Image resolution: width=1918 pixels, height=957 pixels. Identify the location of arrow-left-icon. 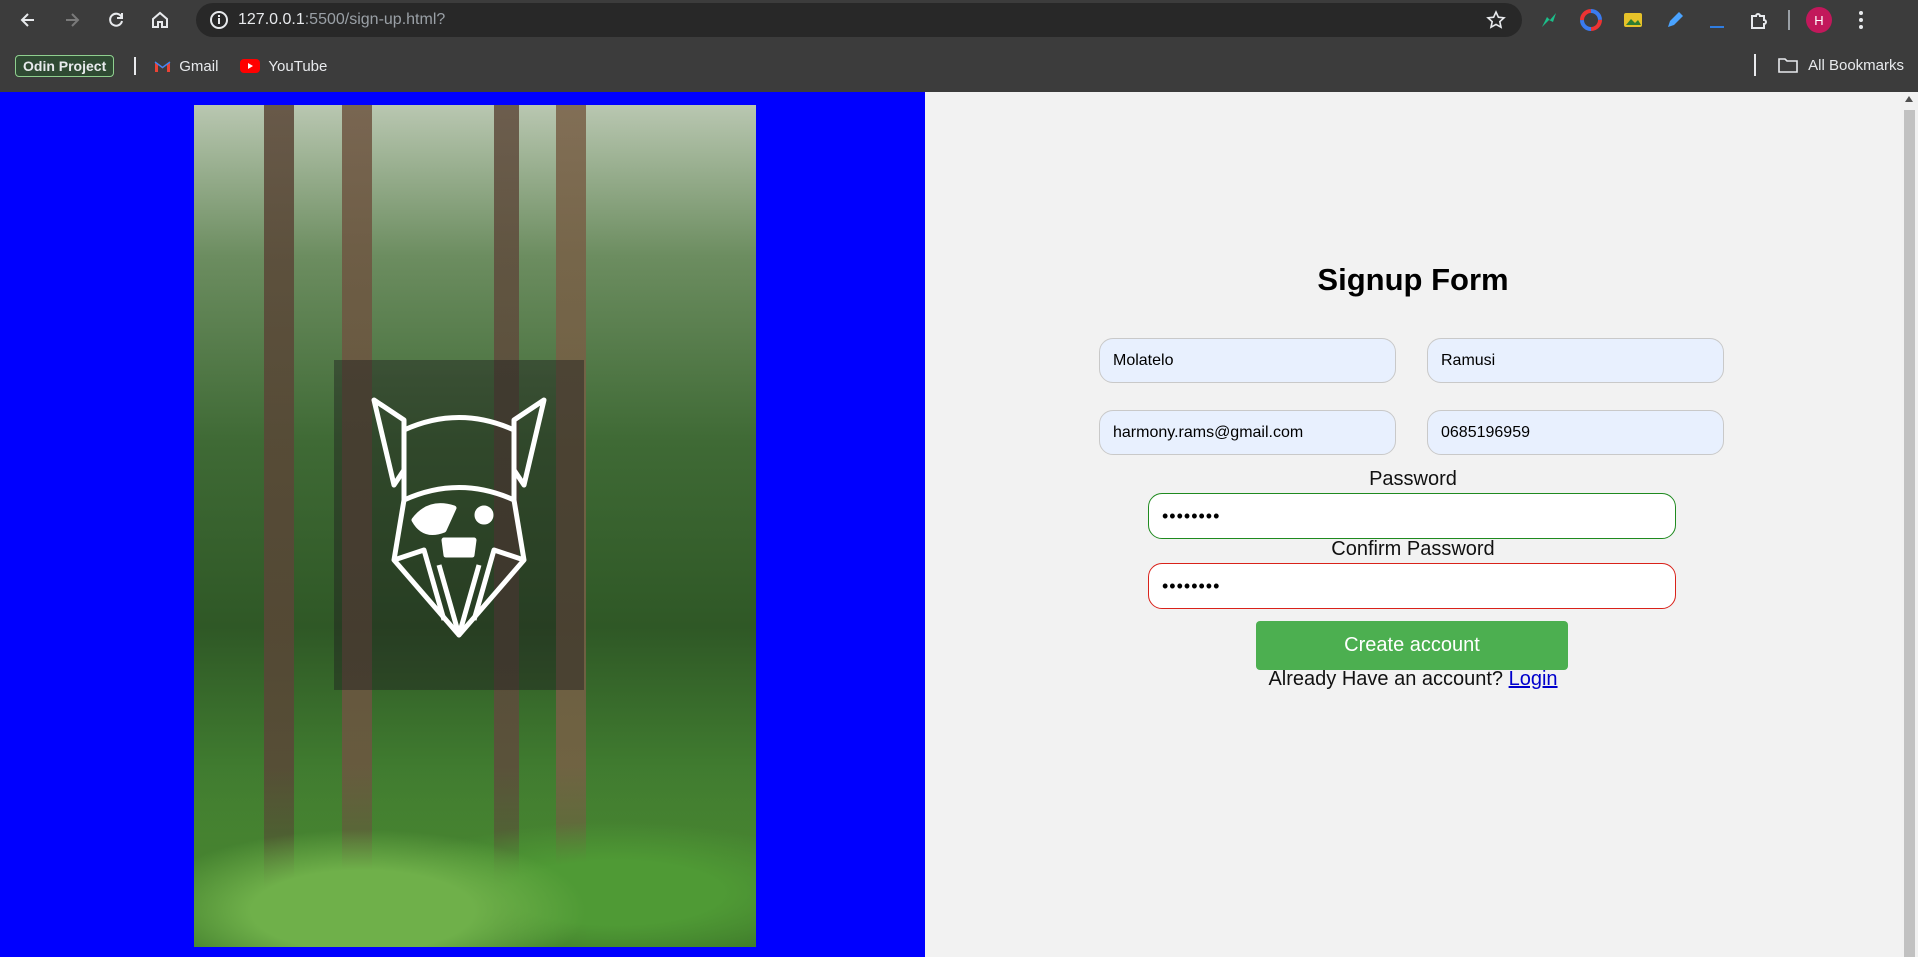
(27, 20).